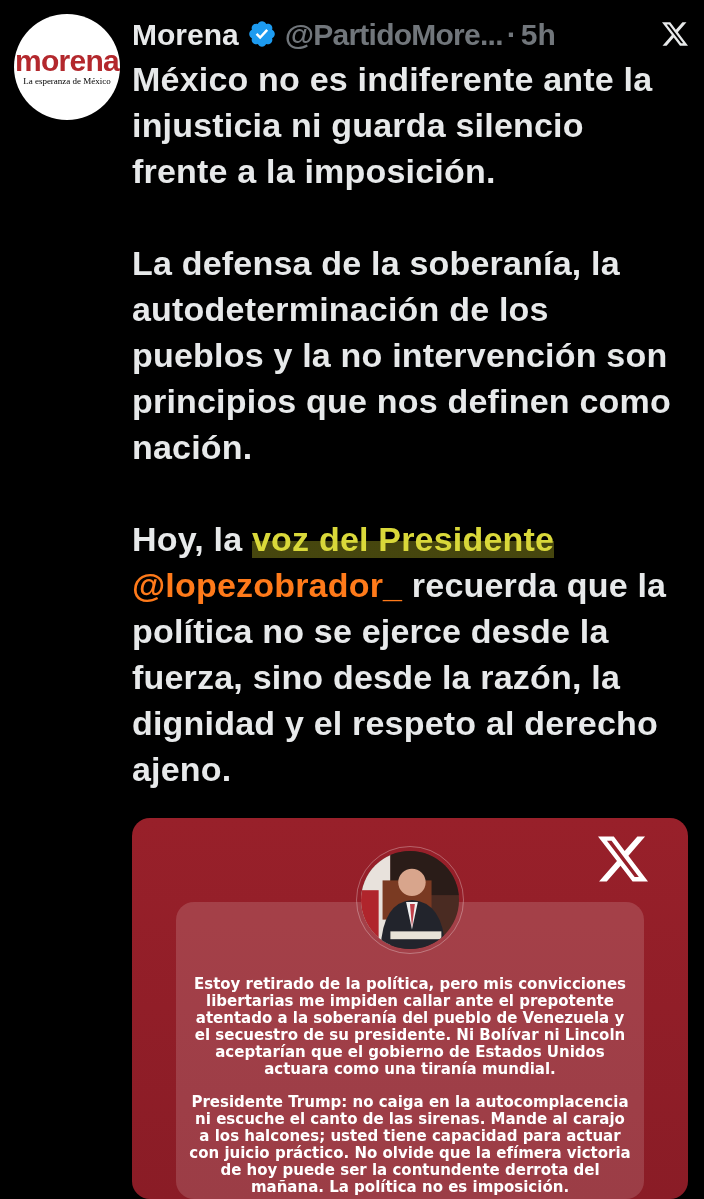  I want to click on mention-link: @lopezobrador_, so click(267, 585).